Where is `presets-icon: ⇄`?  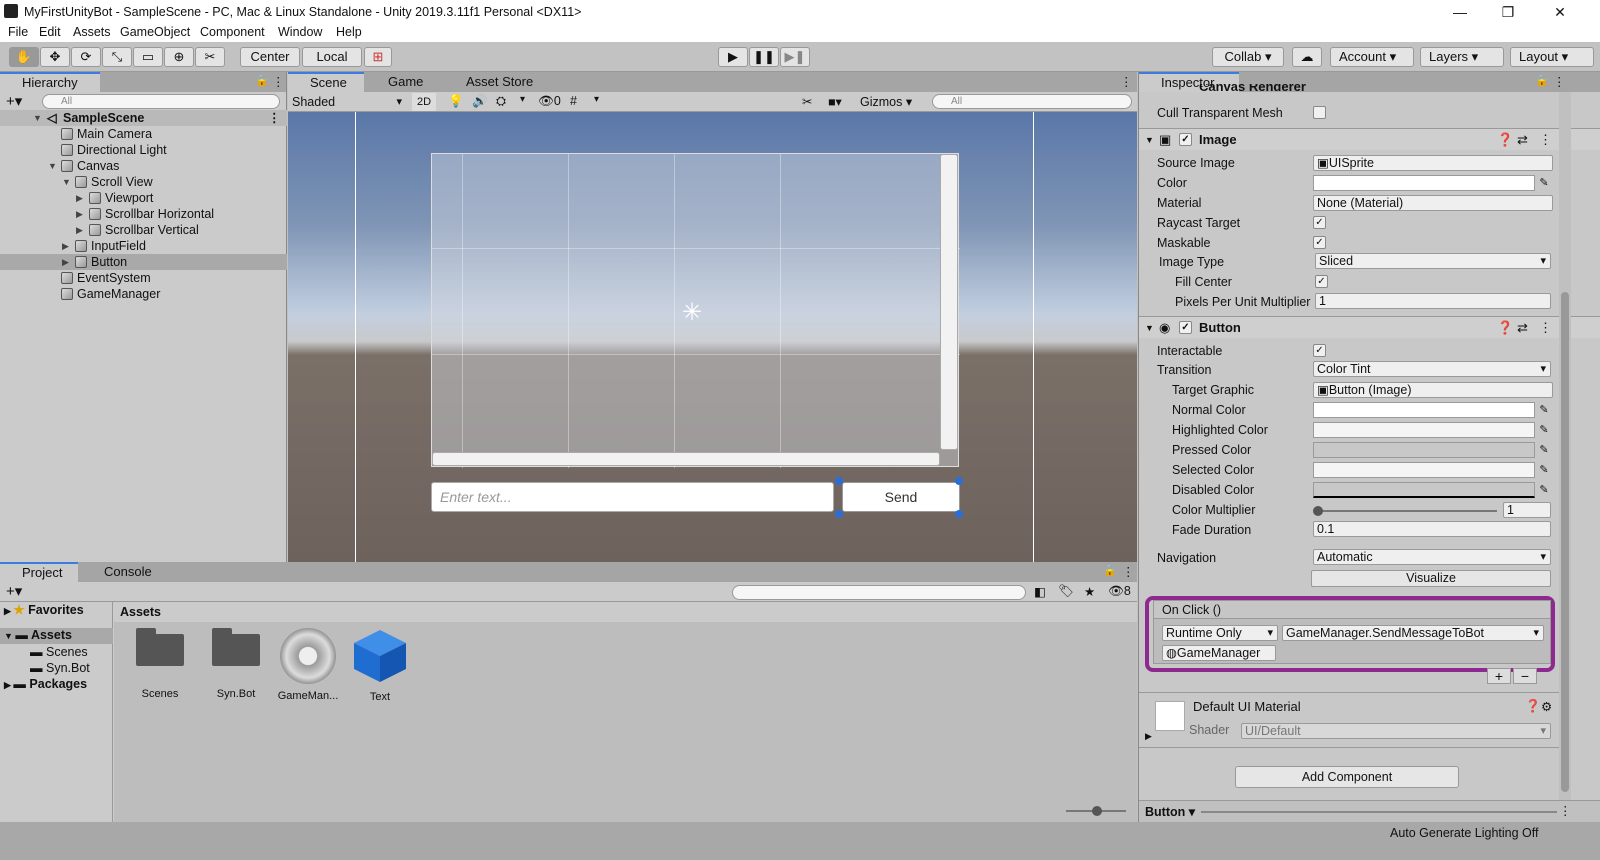
presets-icon: ⇄ is located at coordinates (1522, 140).